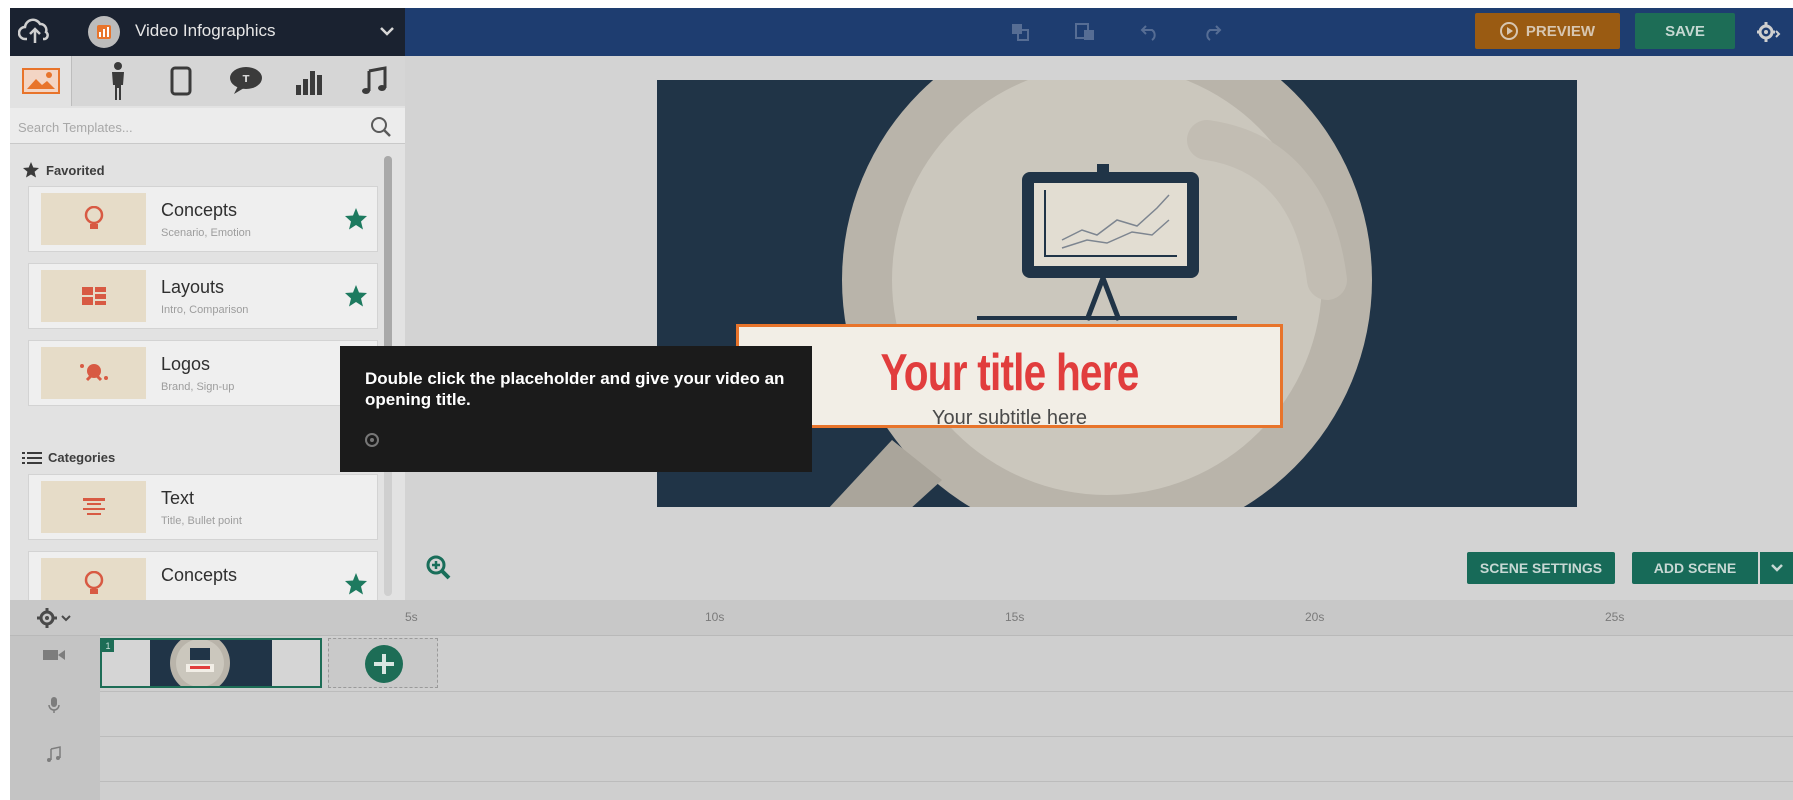 The width and height of the screenshot is (1793, 800). What do you see at coordinates (108, 646) in the screenshot?
I see `scene-number: 1` at bounding box center [108, 646].